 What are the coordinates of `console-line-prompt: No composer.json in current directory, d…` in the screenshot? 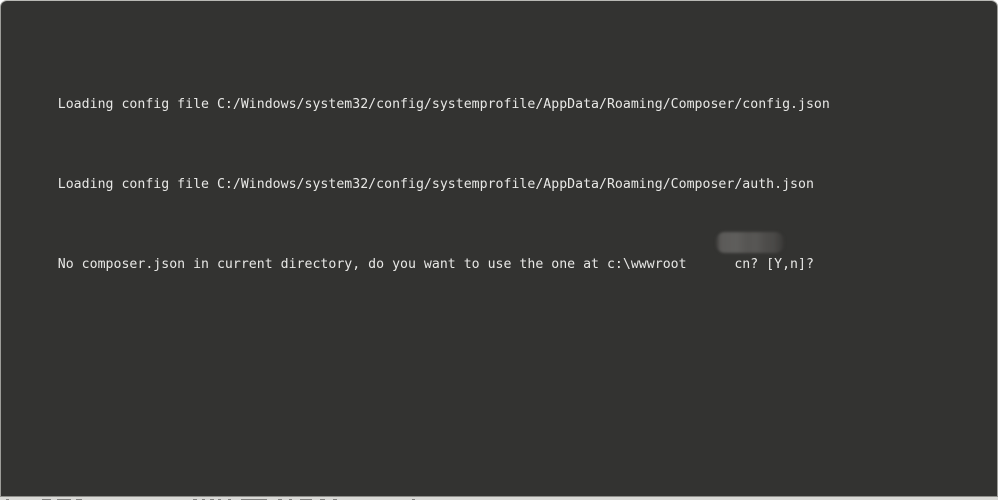 It's located at (503, 251).